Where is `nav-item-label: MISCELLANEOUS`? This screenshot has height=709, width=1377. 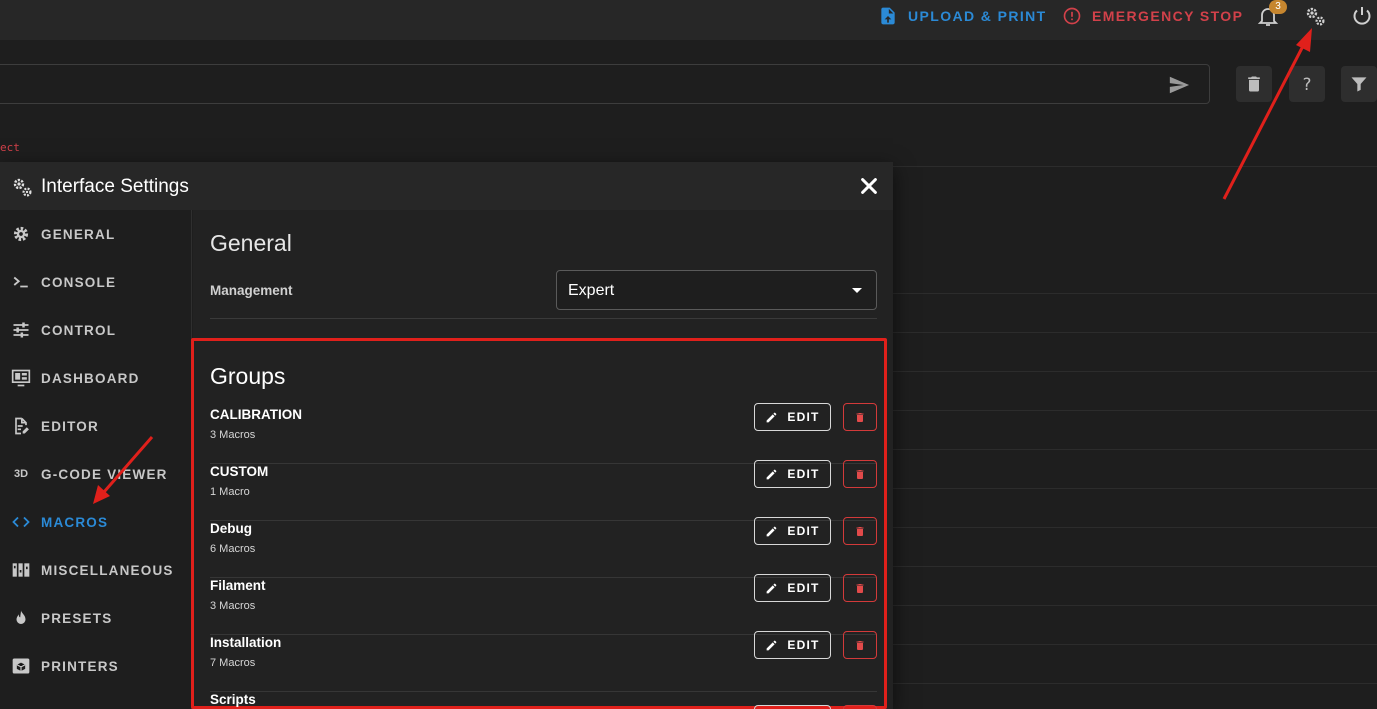 nav-item-label: MISCELLANEOUS is located at coordinates (107, 570).